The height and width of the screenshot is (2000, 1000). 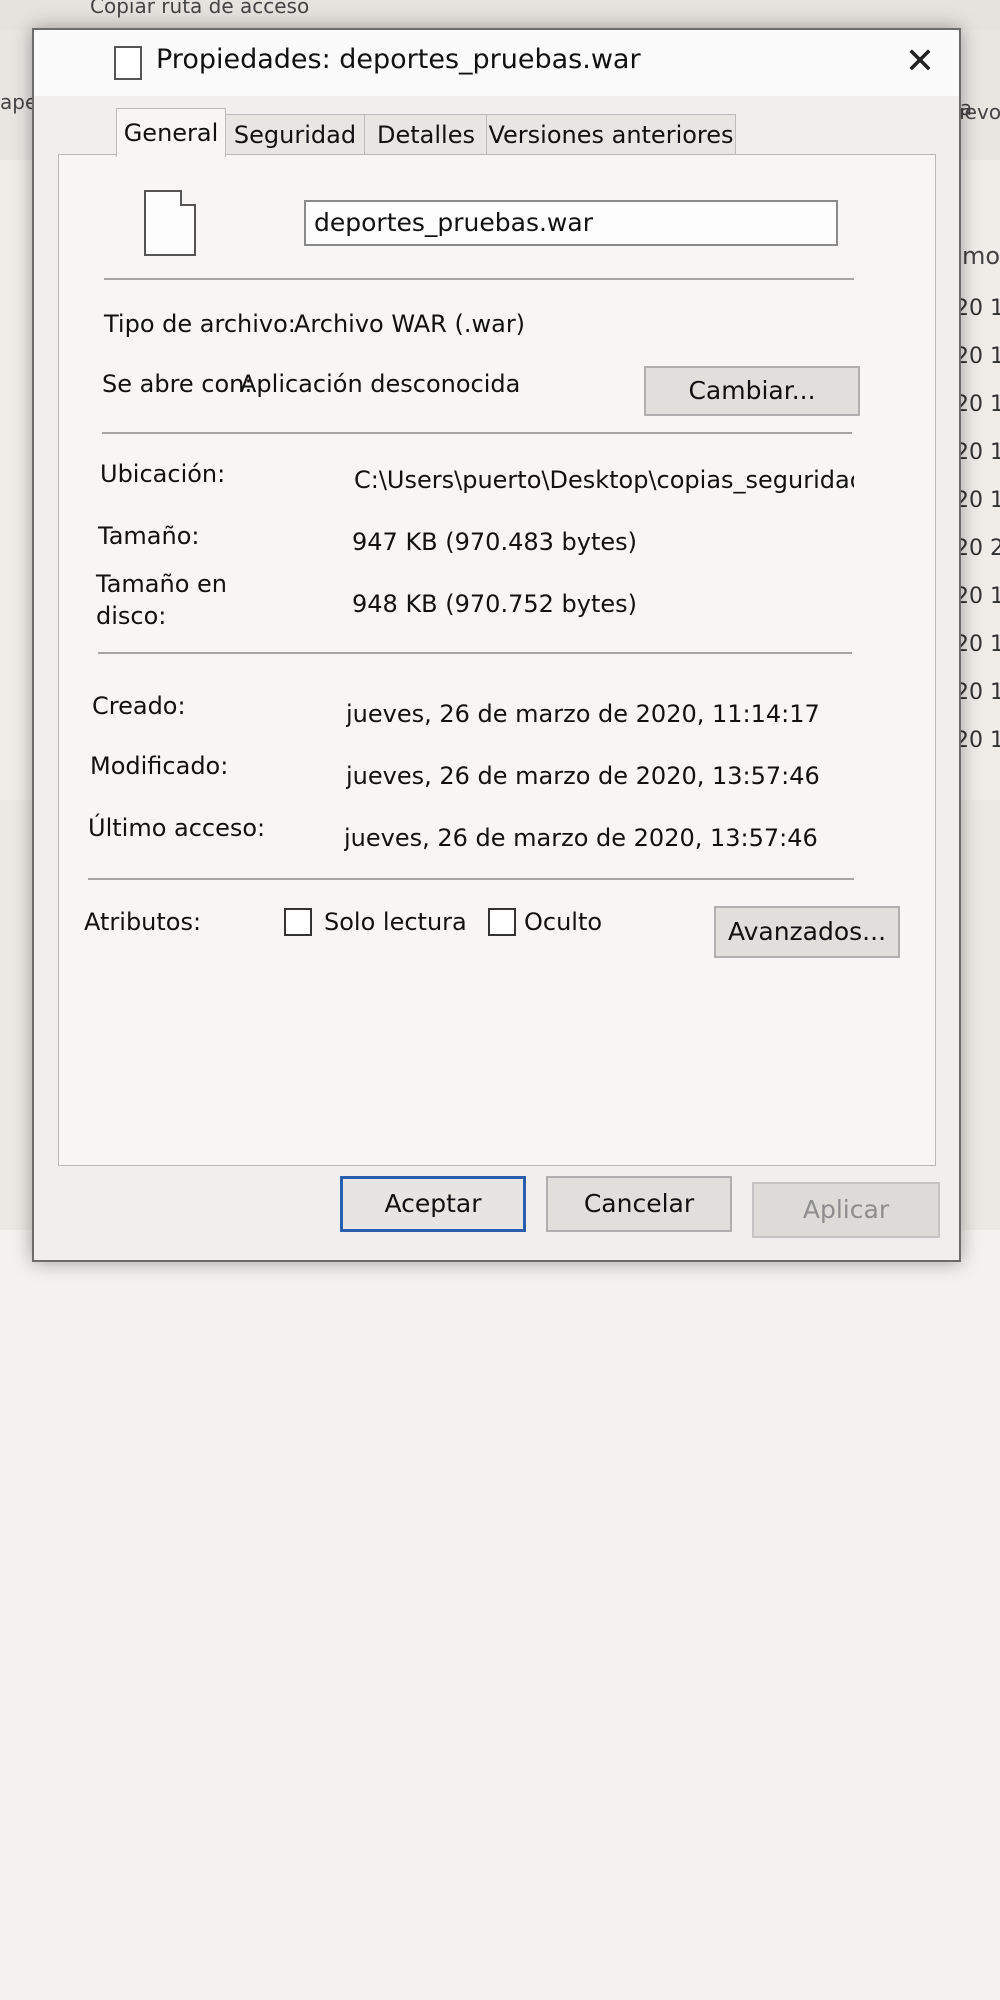 I want to click on tab-previous-versions: Versiones anteriores, so click(x=611, y=134).